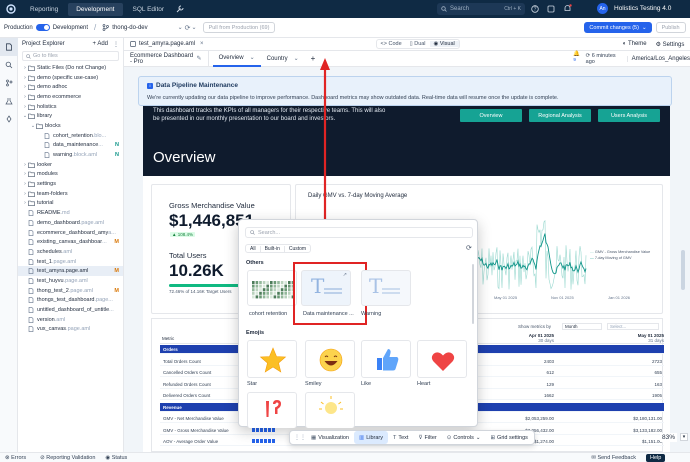 The width and height of the screenshot is (690, 462). I want to click on close-icon: ×, so click(202, 44).